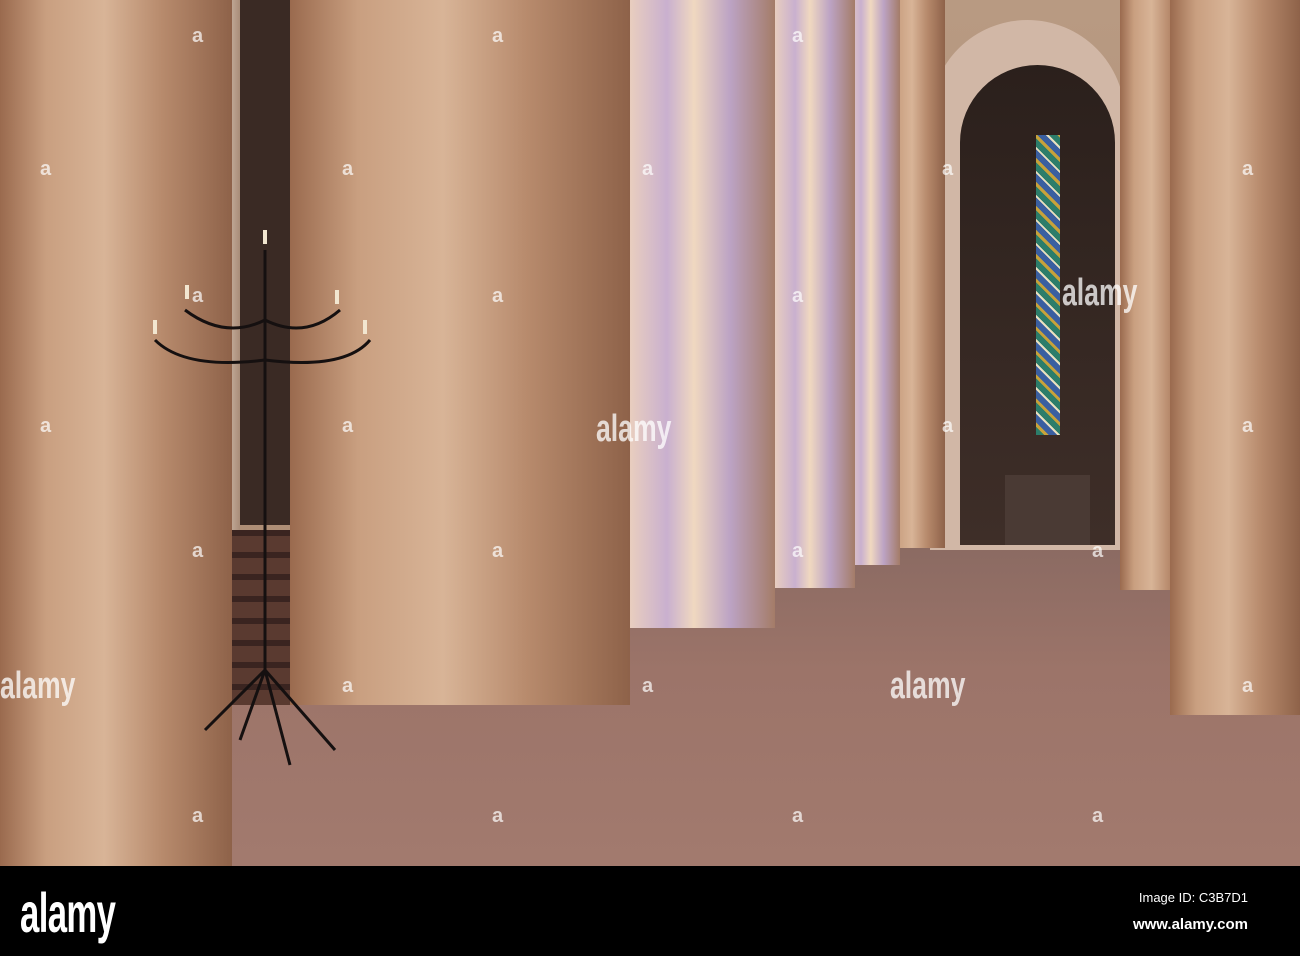  What do you see at coordinates (1047, 510) in the screenshot?
I see `altar` at bounding box center [1047, 510].